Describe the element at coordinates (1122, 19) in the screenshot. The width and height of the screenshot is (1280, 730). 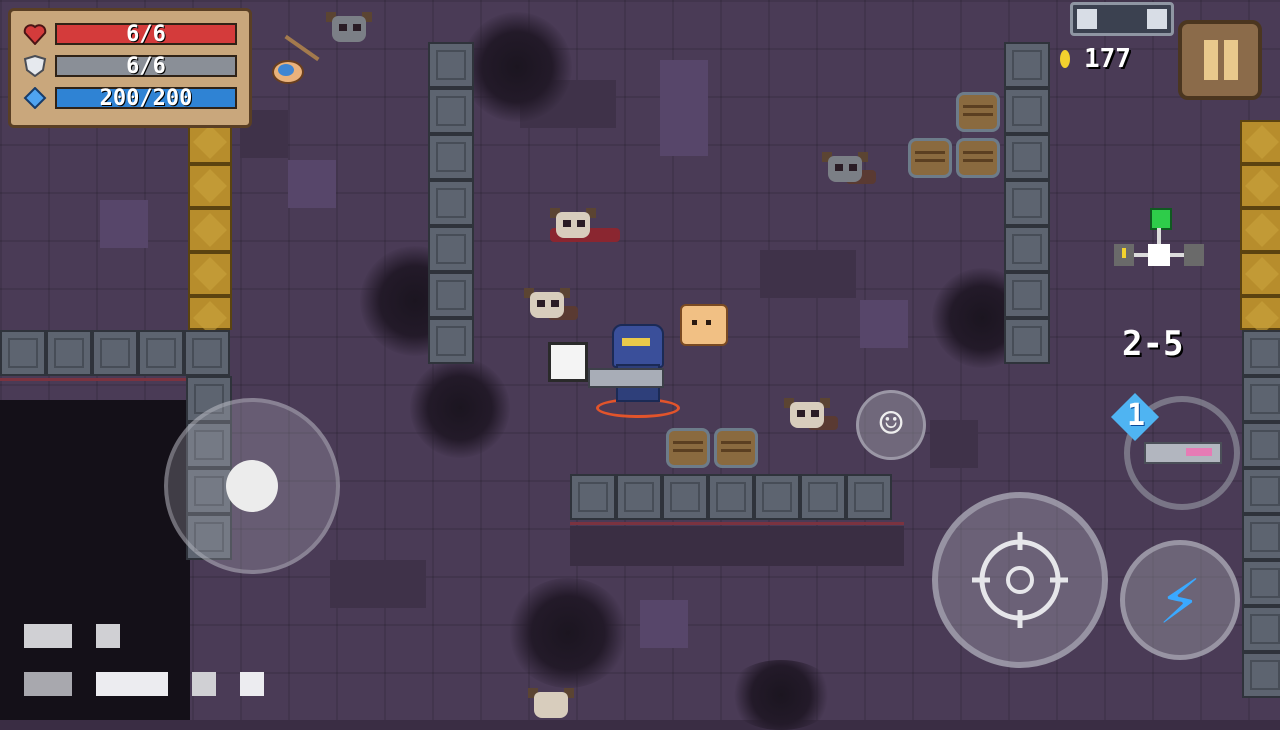
I see `weapon-rack-icon` at that location.